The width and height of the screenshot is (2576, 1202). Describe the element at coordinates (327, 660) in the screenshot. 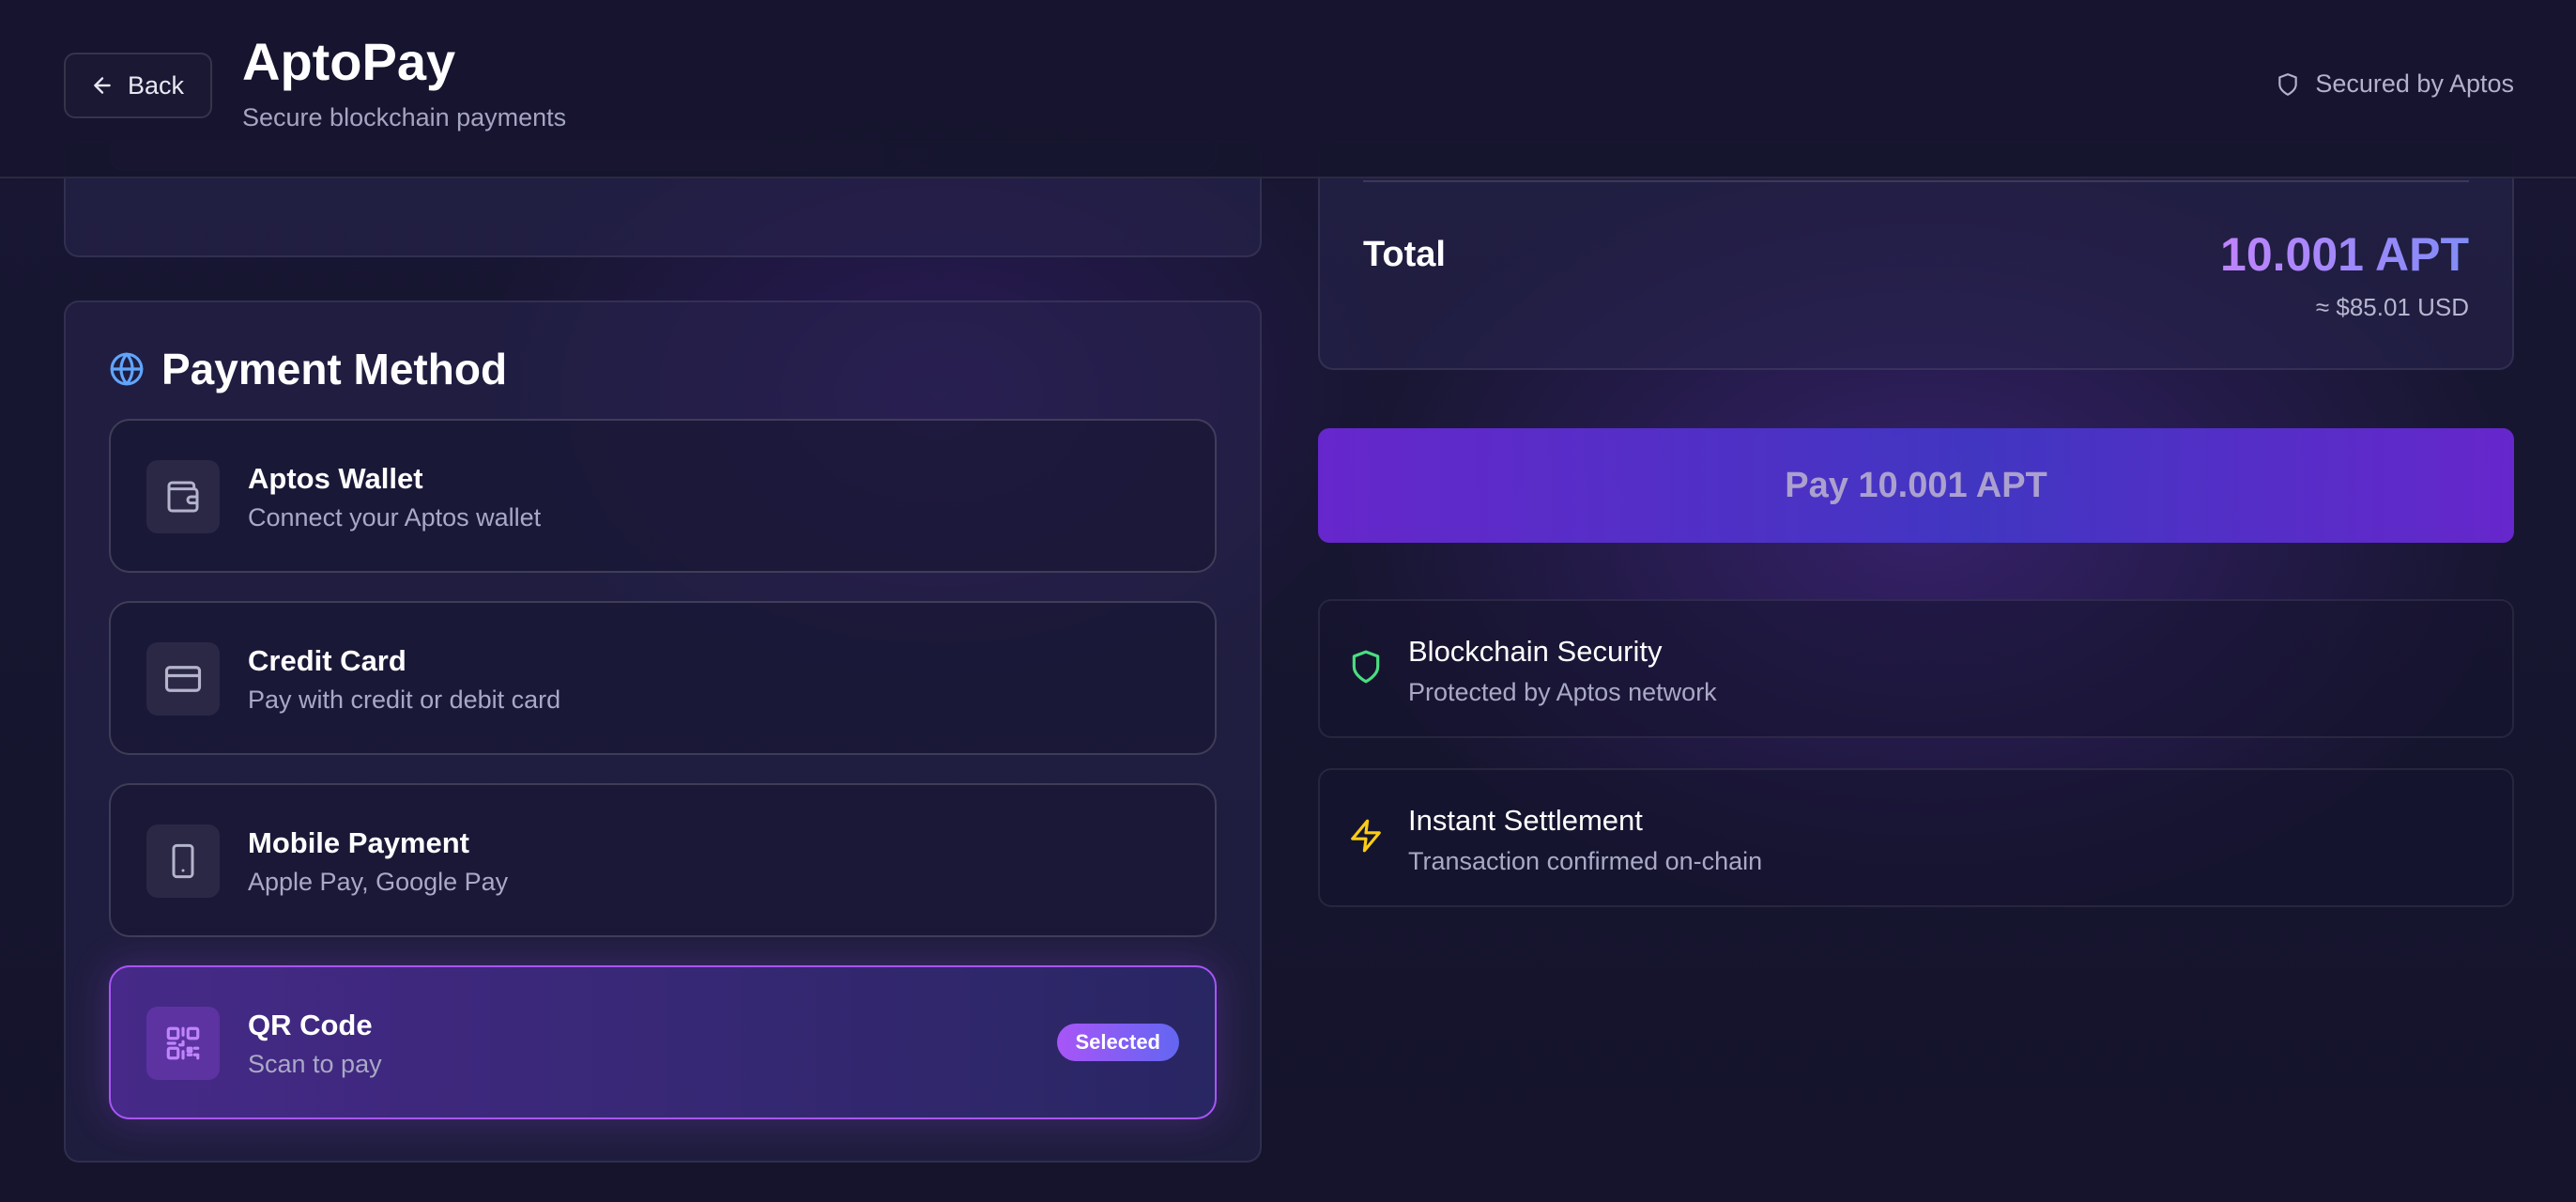

I see `option-title: Credit Card` at that location.